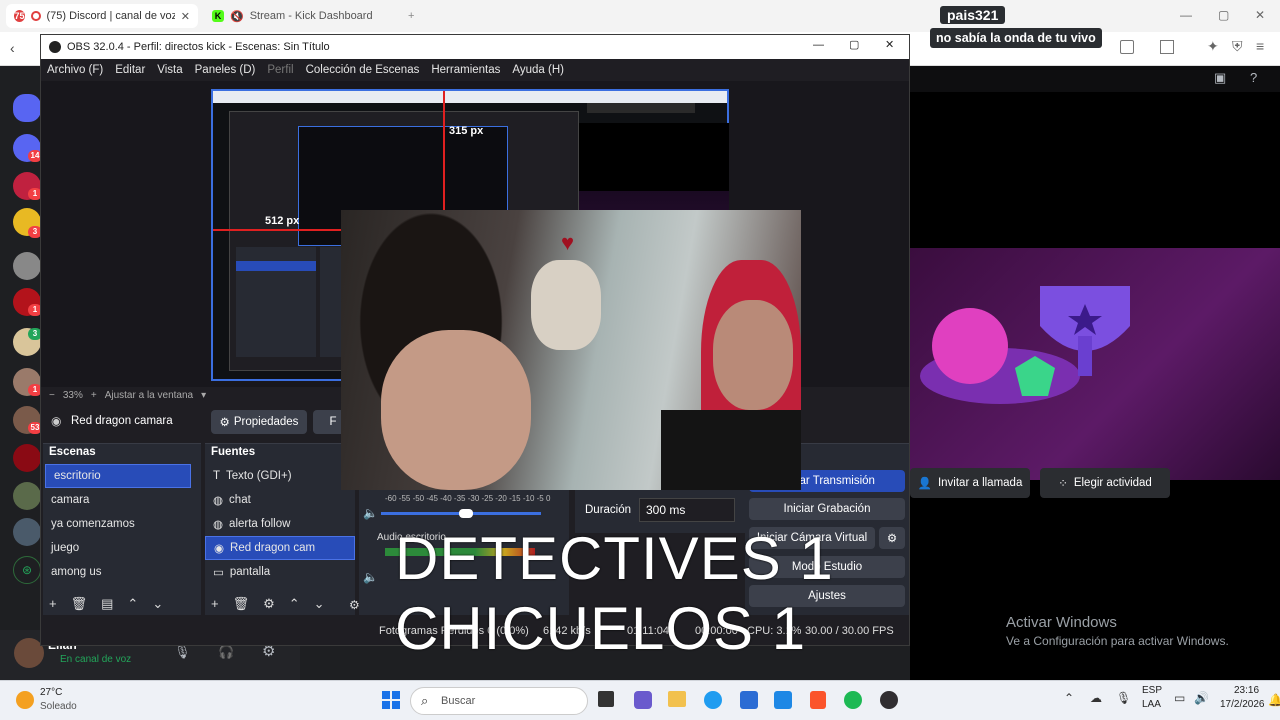 This screenshot has height=720, width=1280. Describe the element at coordinates (1179, 698) in the screenshot. I see `network-icon: ▭` at that location.